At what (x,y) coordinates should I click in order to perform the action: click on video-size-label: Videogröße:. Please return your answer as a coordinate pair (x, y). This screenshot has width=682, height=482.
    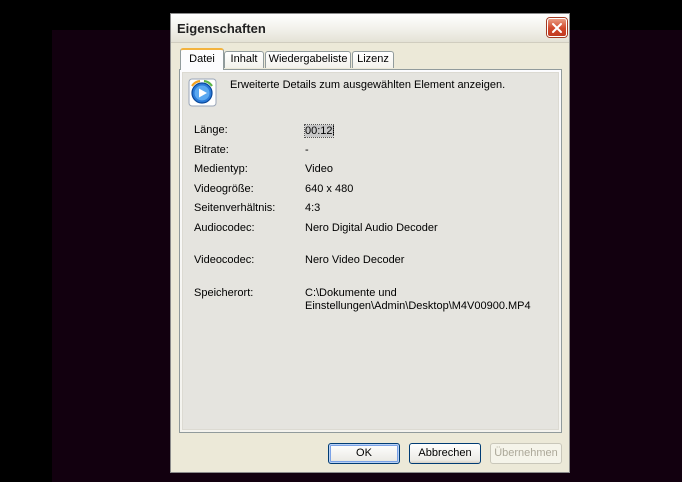
    Looking at the image, I should click on (224, 189).